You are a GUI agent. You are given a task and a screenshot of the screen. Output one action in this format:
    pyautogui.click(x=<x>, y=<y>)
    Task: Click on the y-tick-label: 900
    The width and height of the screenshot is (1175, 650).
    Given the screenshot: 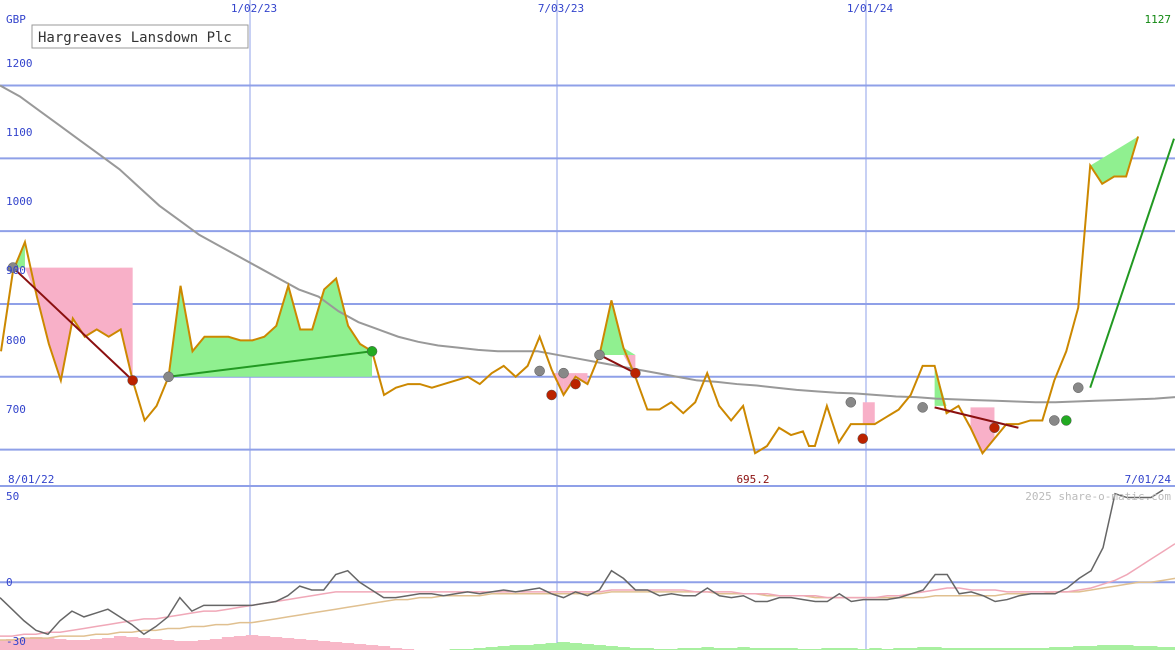 What is the action you would take?
    pyautogui.click(x=16, y=270)
    